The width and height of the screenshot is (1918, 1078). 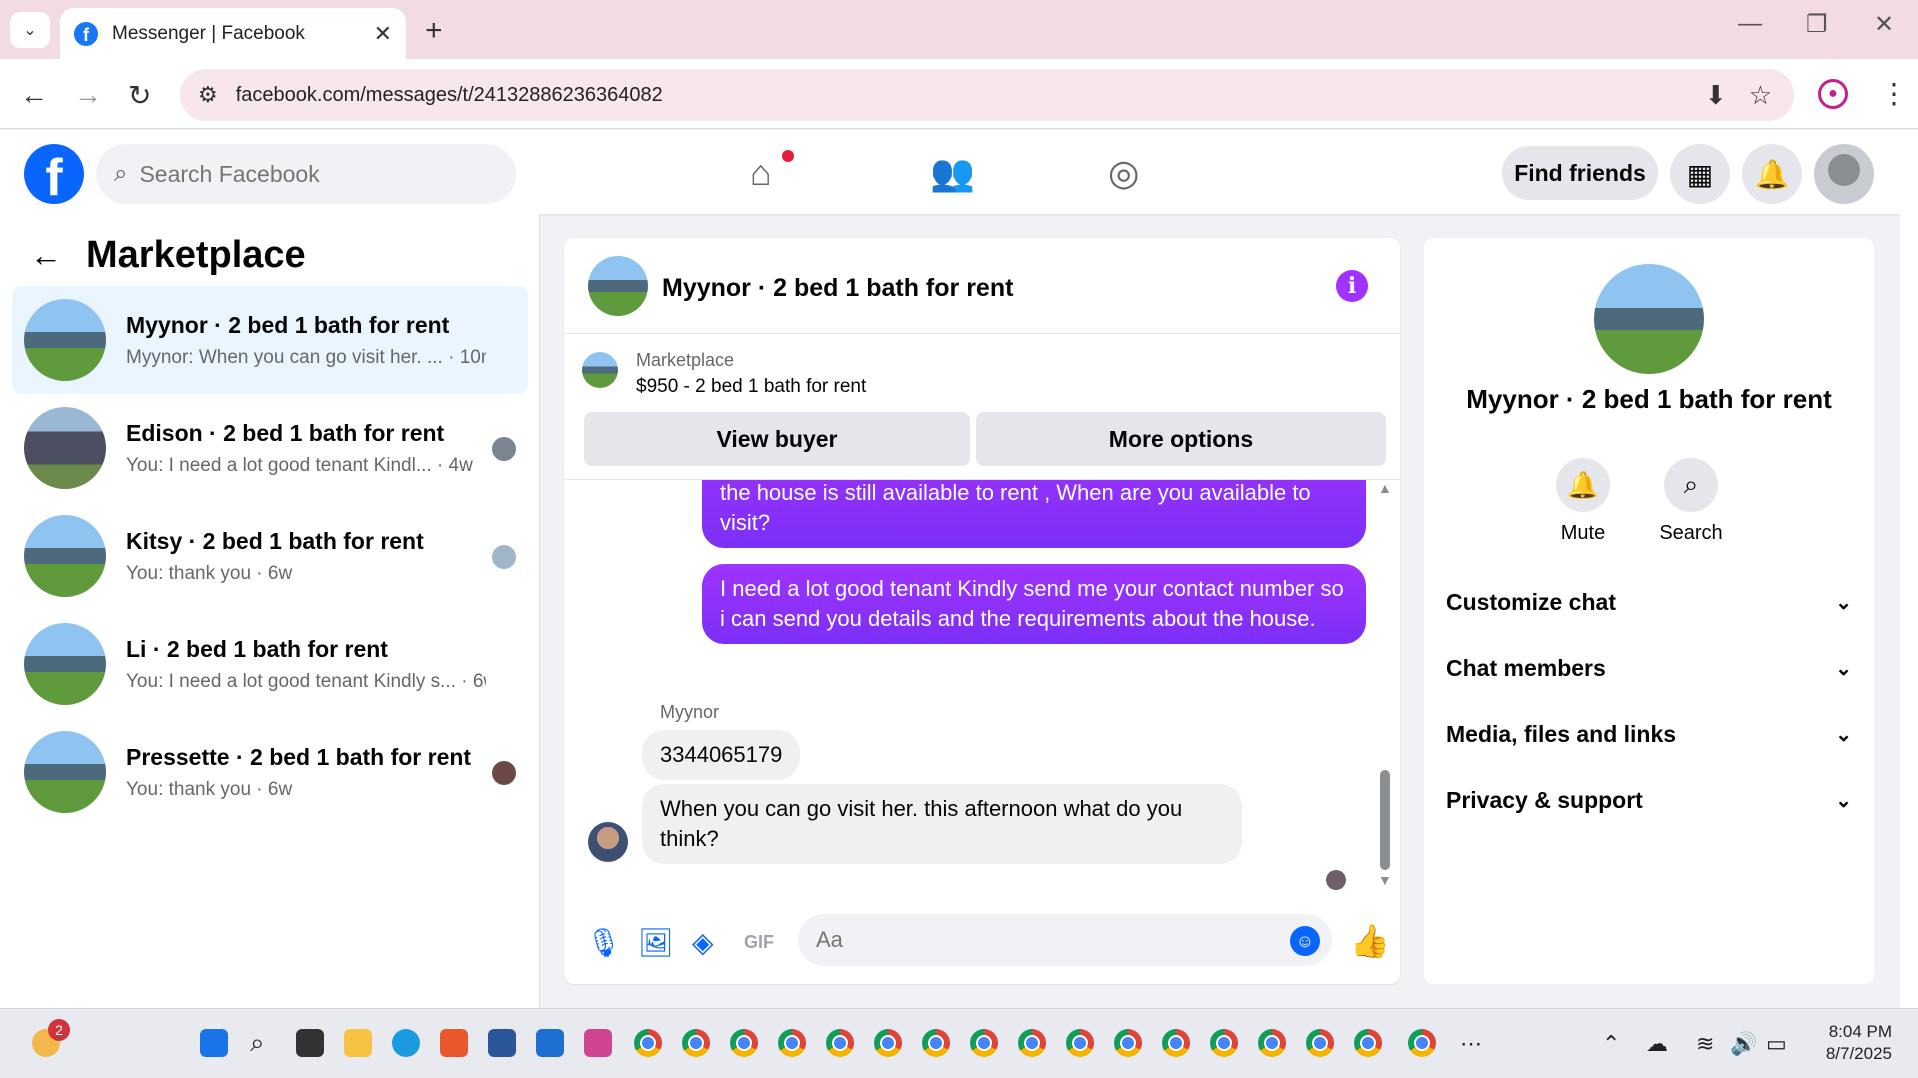 I want to click on taskbar-clock: 8:04 PM 8/7/2025, so click(x=1842, y=1043).